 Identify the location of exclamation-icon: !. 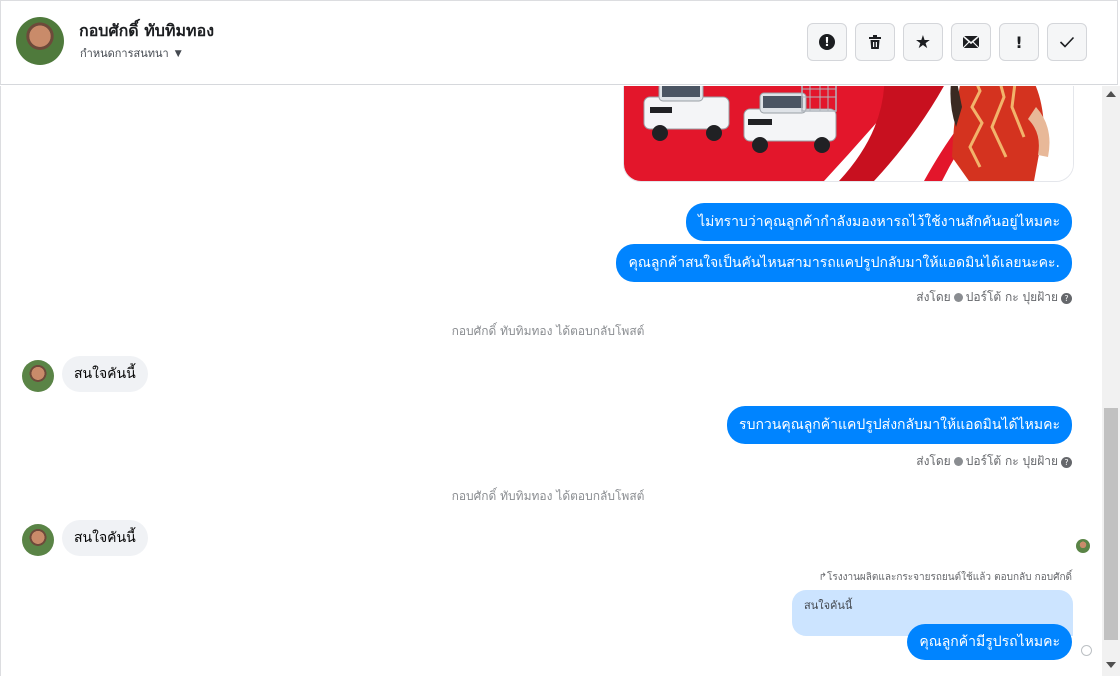
(1019, 42).